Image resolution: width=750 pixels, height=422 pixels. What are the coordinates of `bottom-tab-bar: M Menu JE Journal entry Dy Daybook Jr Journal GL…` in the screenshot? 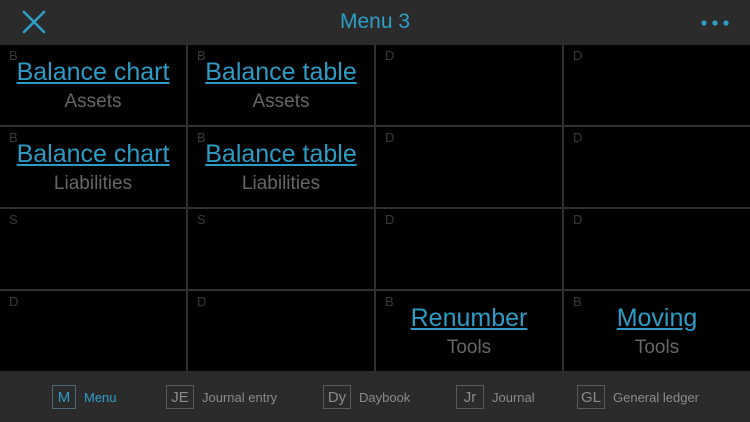 It's located at (375, 396).